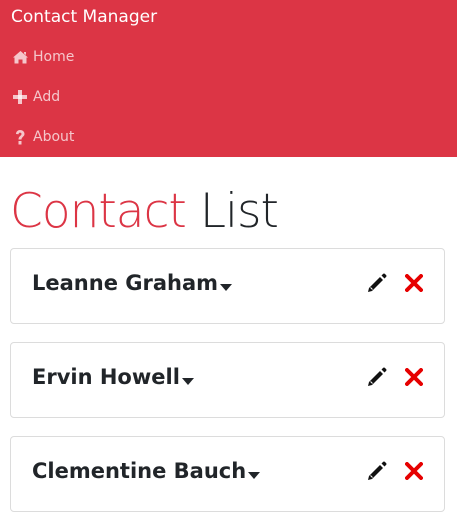  I want to click on contact-name: Leanne Graham, so click(125, 283).